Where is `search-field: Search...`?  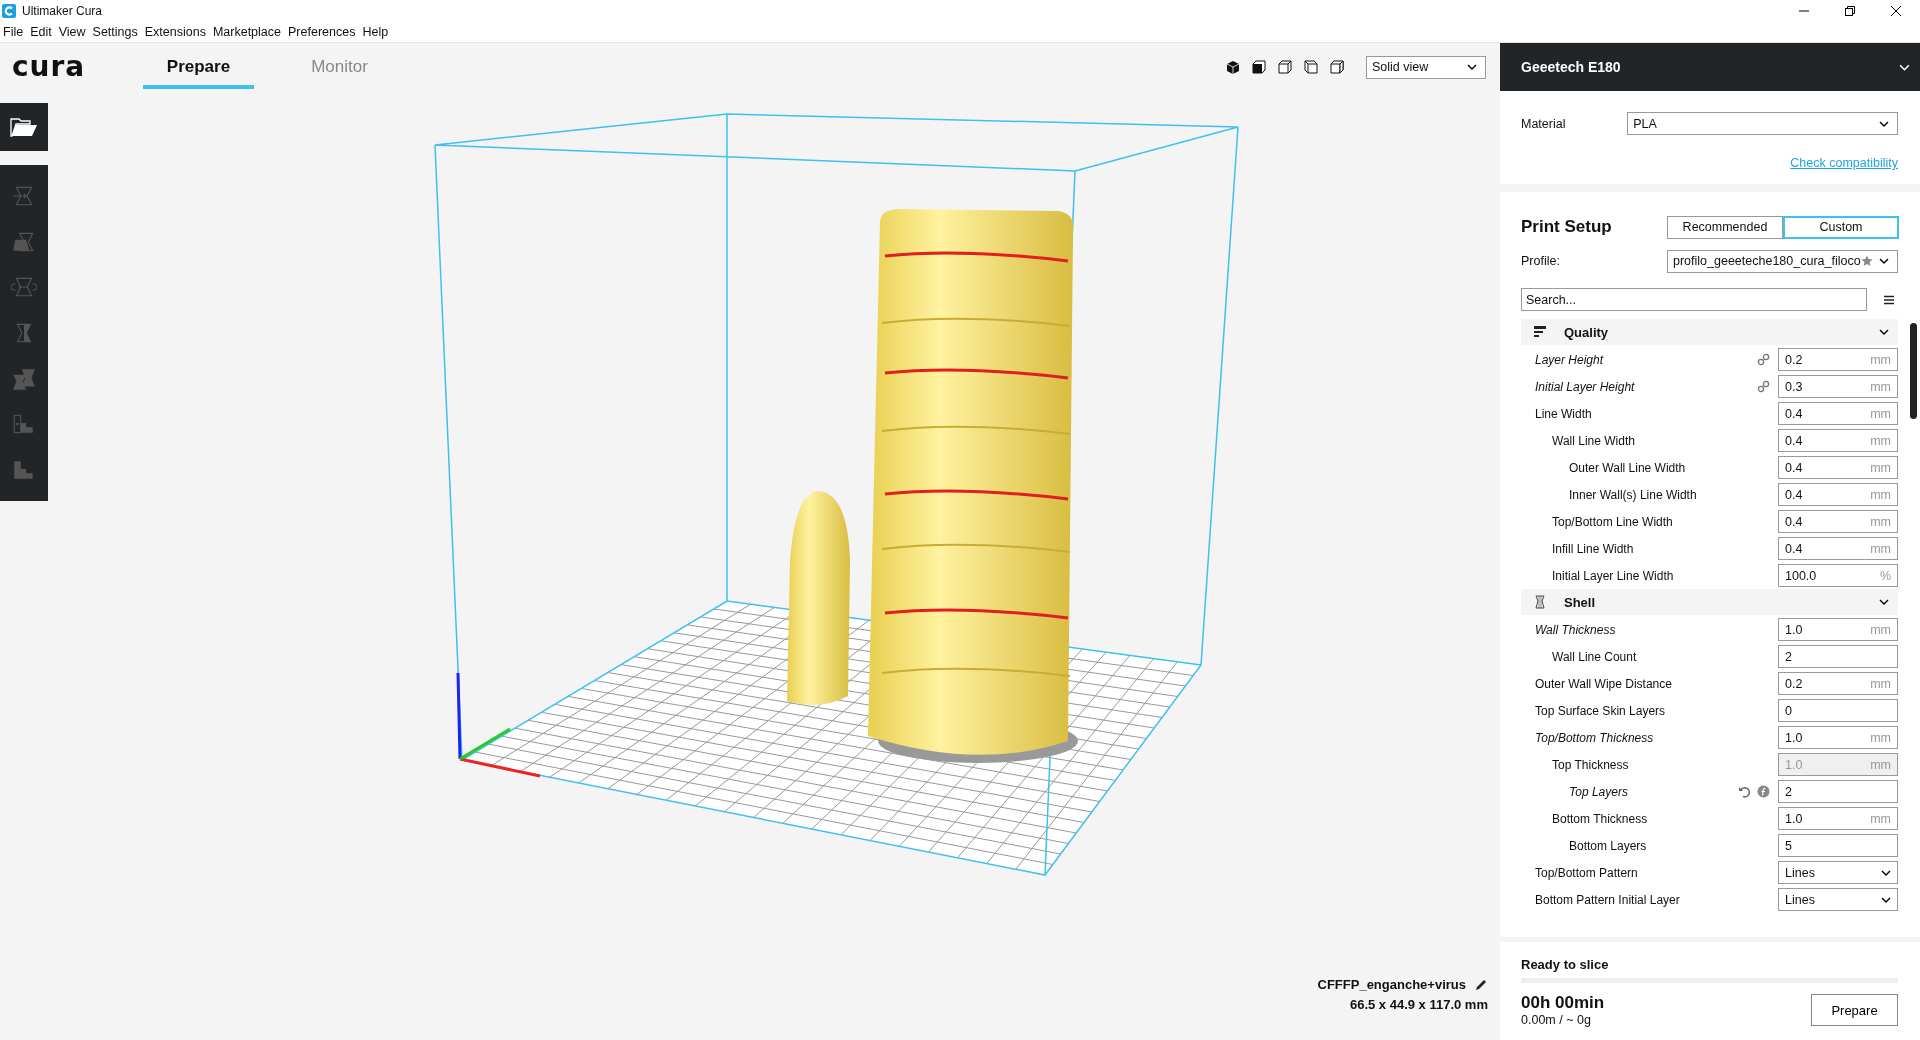 search-field: Search... is located at coordinates (1694, 299).